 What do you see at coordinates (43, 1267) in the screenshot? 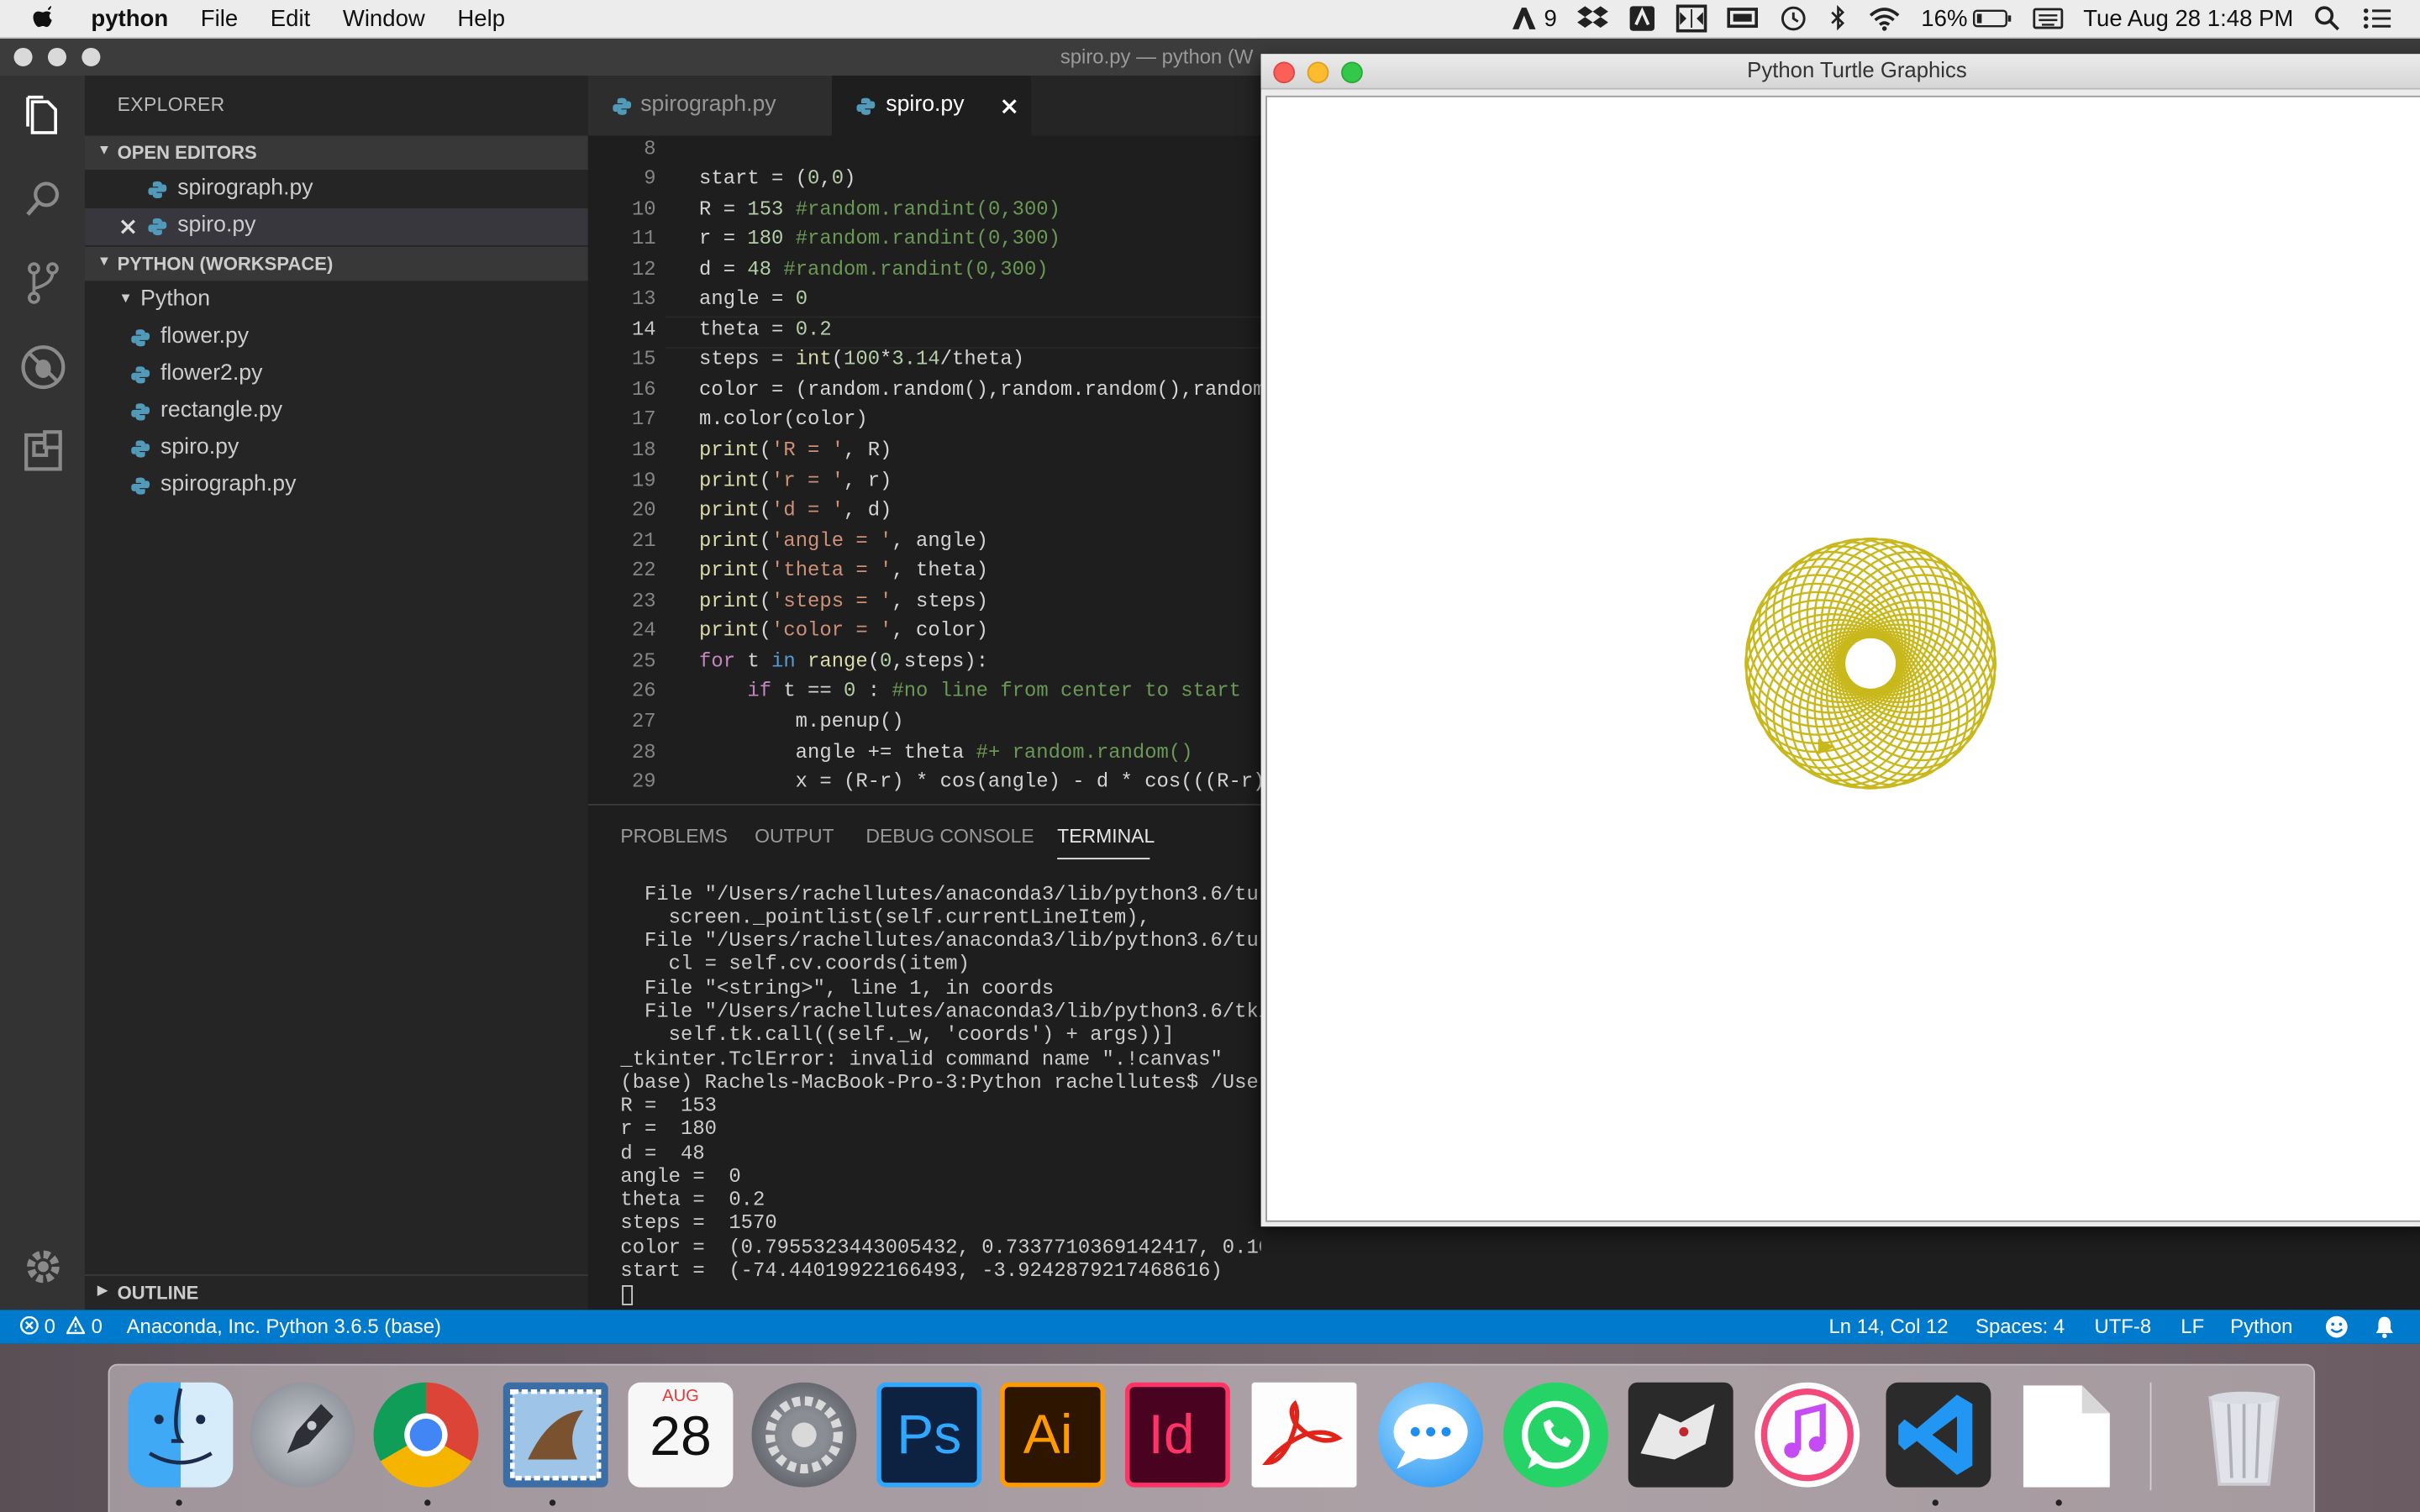
I see `settings-gear-icon` at bounding box center [43, 1267].